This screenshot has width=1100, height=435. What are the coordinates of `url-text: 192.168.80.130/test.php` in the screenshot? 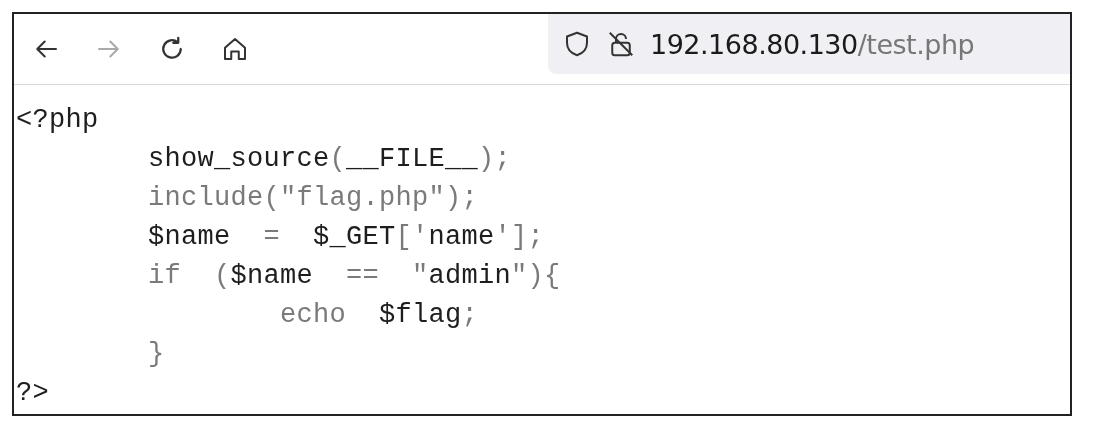 It's located at (812, 44).